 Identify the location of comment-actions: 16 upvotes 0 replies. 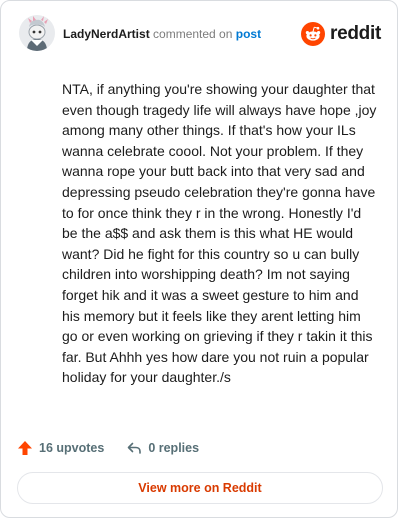
(108, 448).